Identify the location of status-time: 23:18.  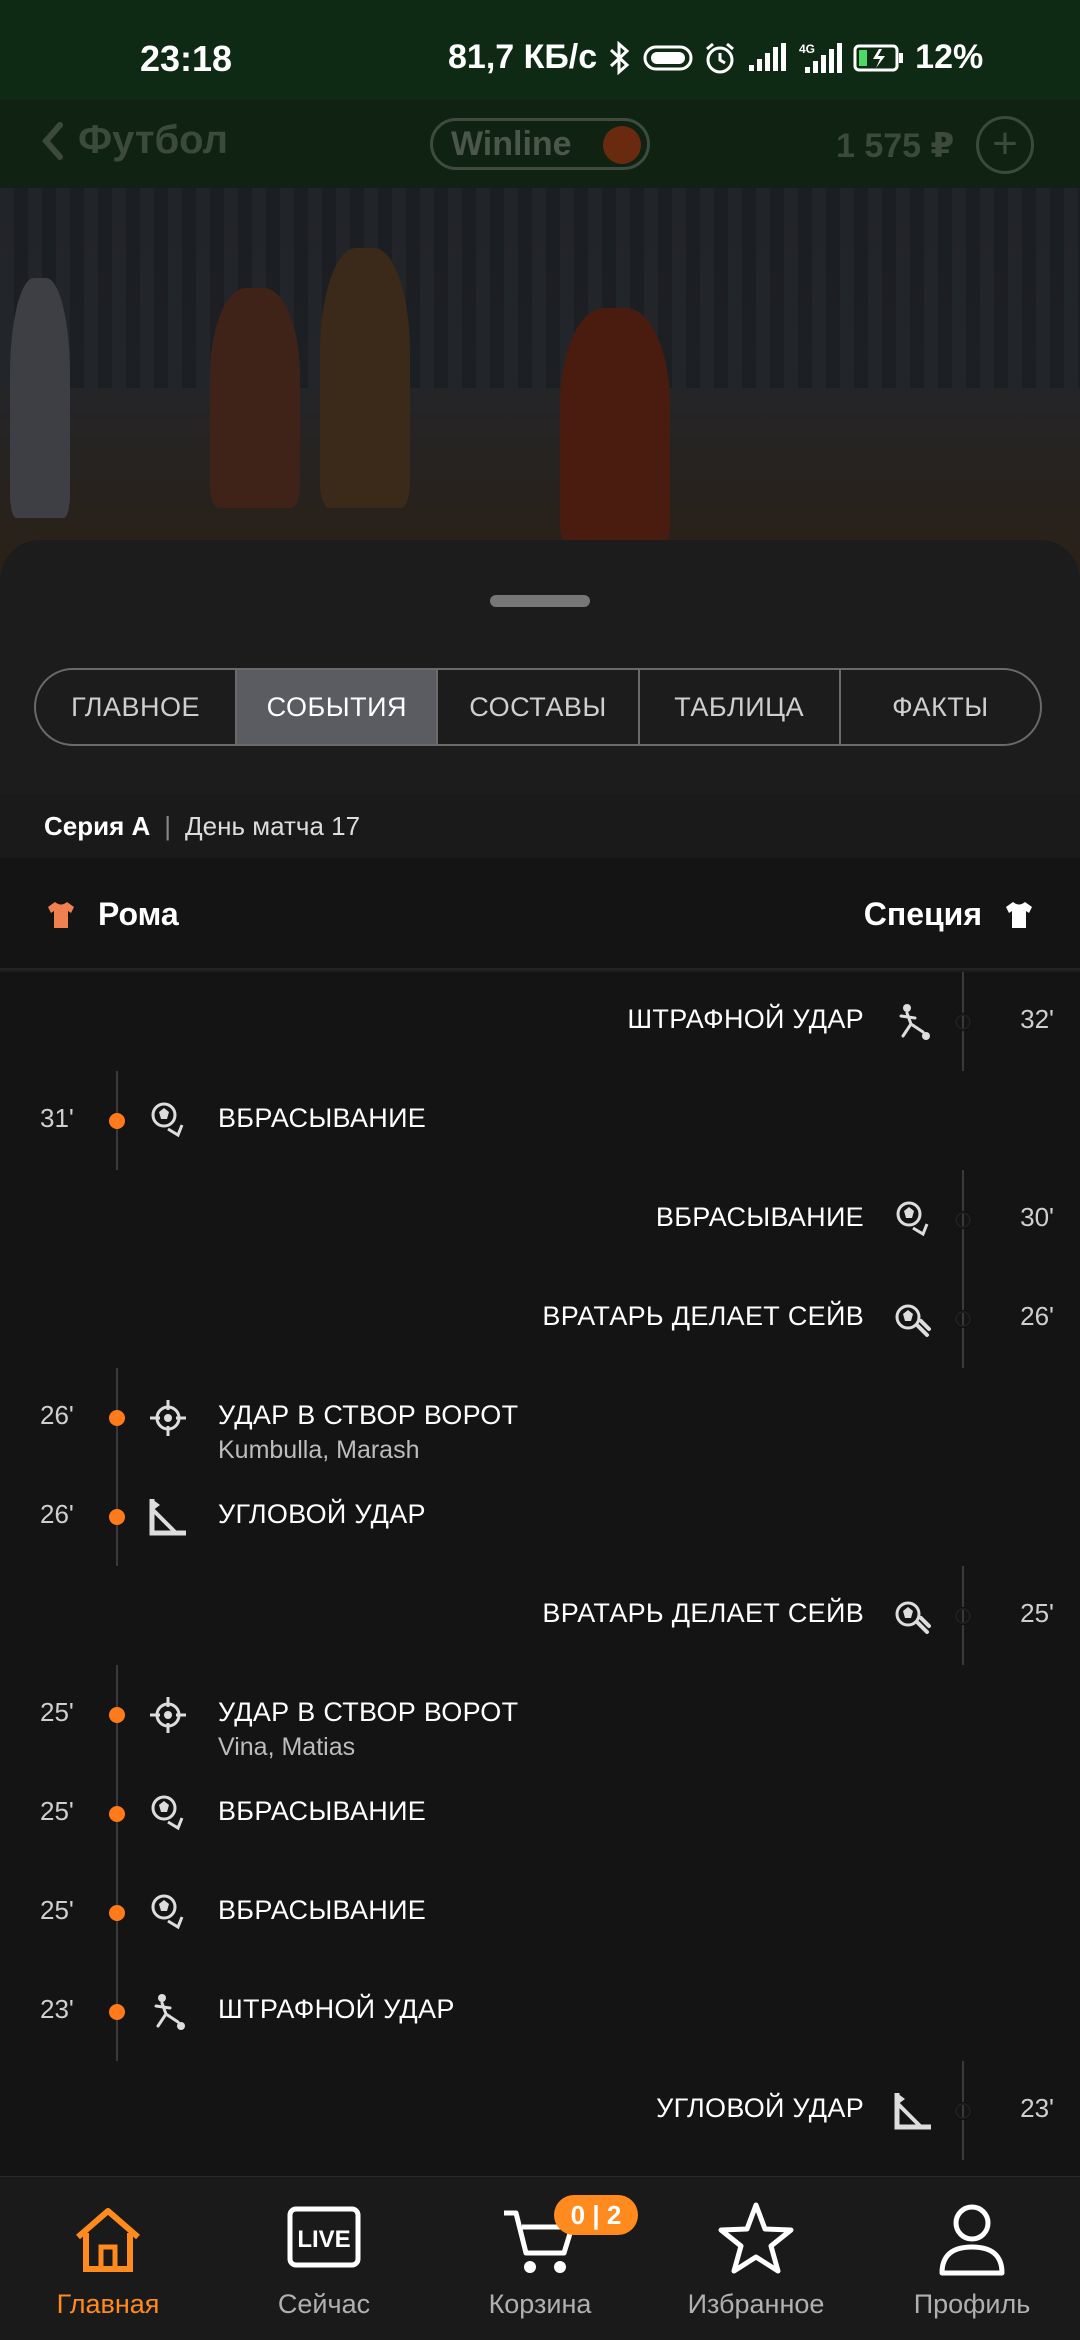
(186, 58).